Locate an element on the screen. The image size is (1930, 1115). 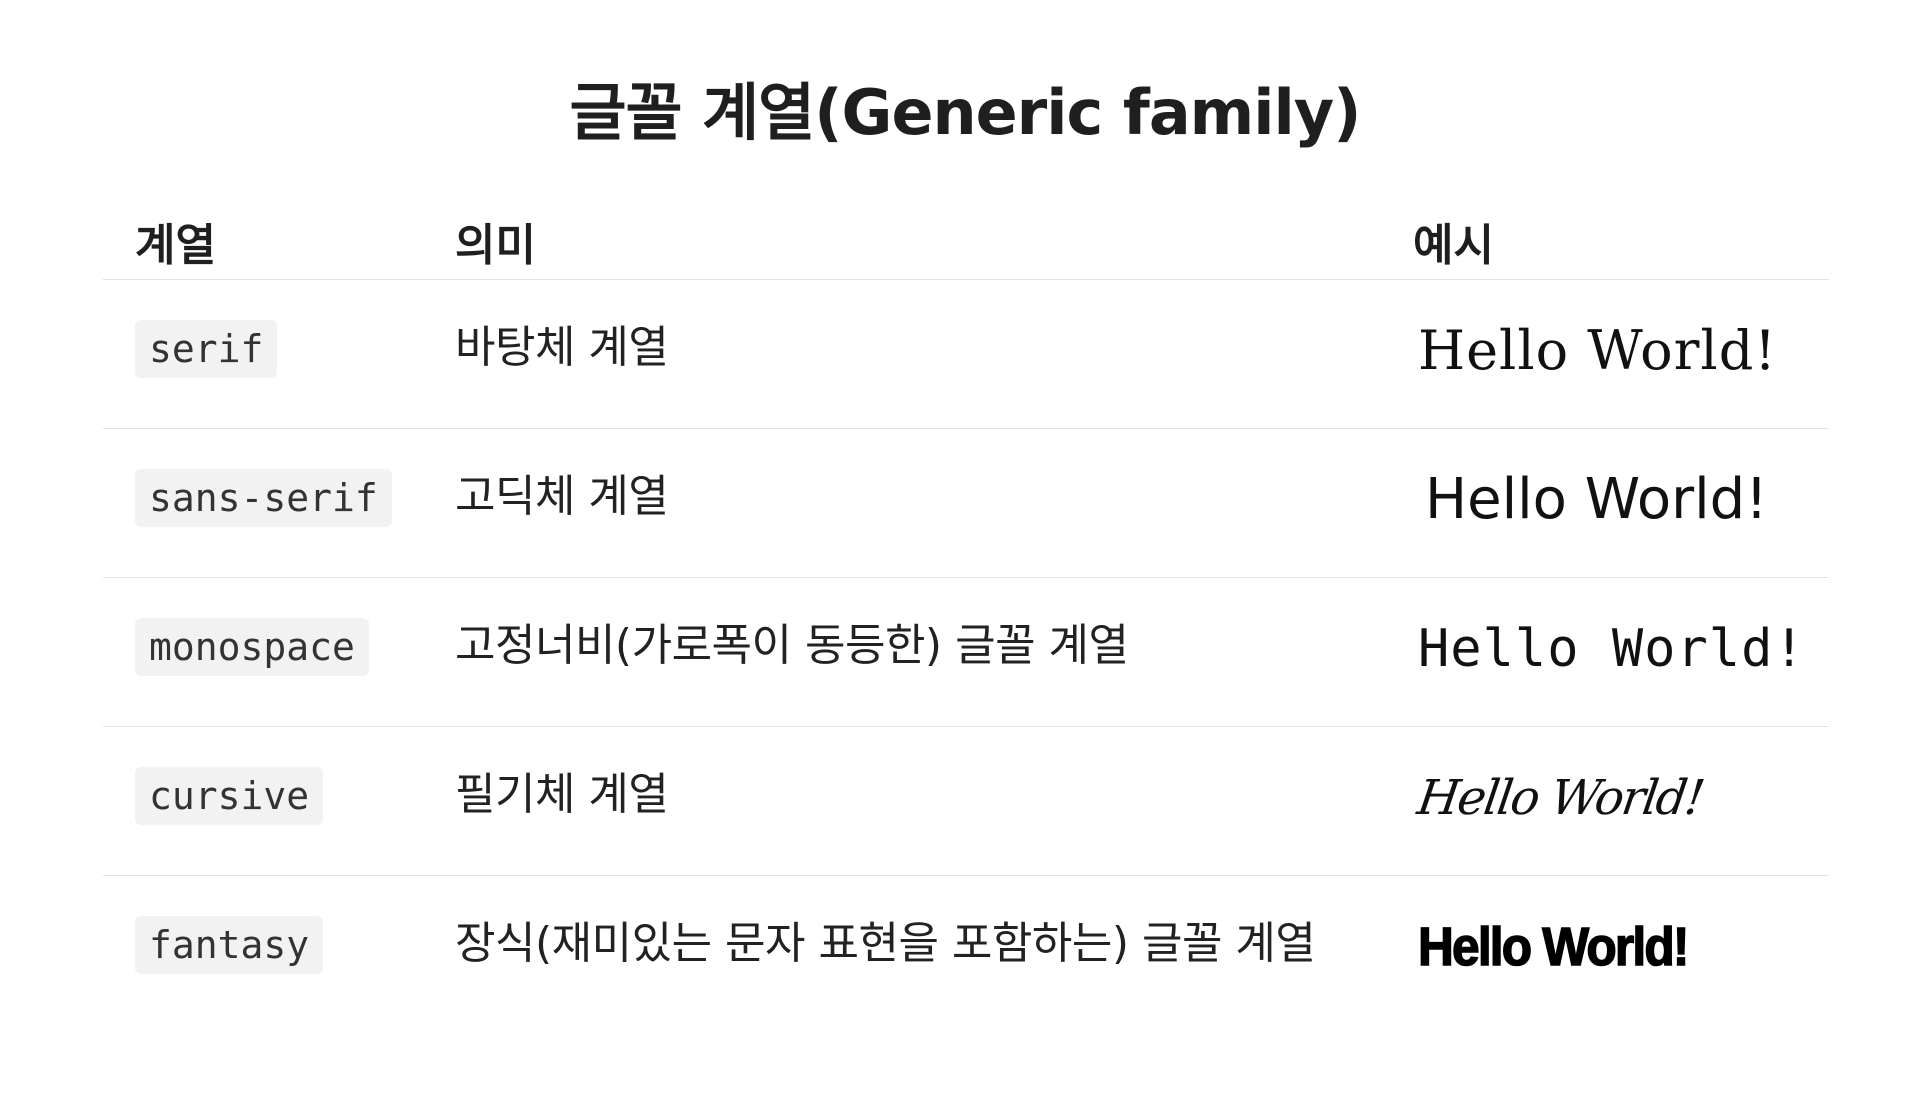
table-row-cursive: cursive 필기체 계열 Hello World! is located at coordinates (966, 801).